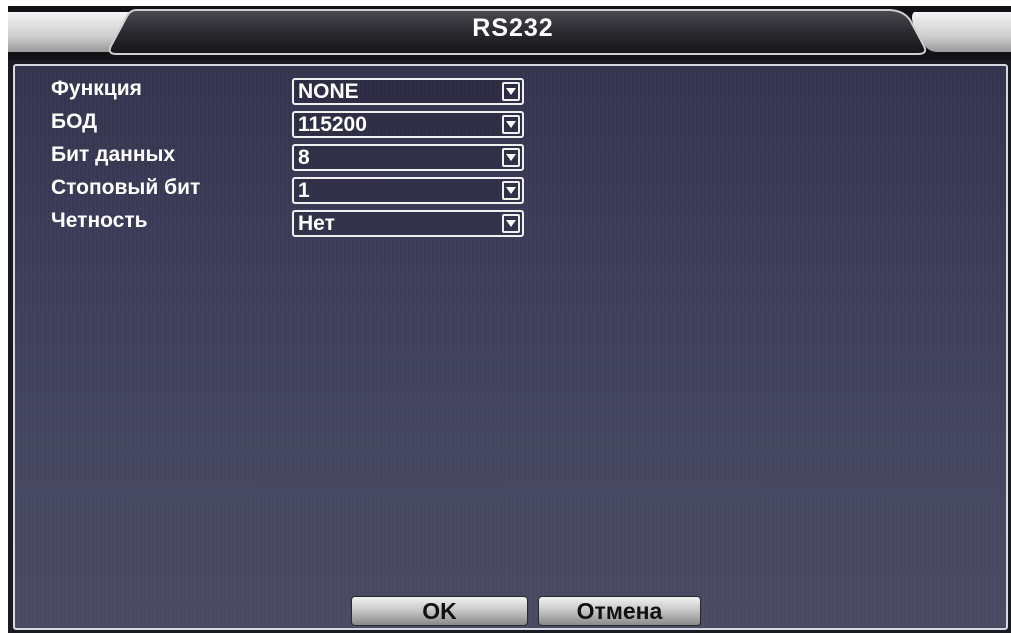  Describe the element at coordinates (304, 190) in the screenshot. I see `stop-bits-value: 1` at that location.